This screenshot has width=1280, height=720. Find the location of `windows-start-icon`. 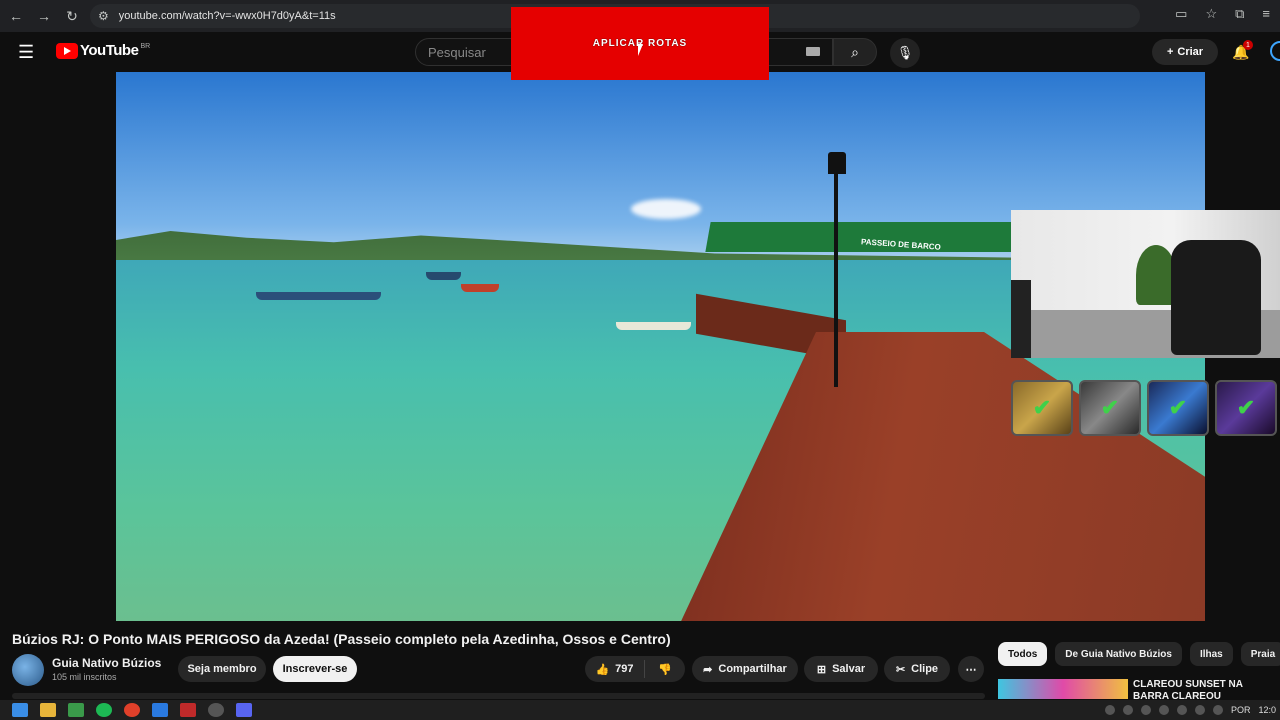

windows-start-icon is located at coordinates (20, 710).